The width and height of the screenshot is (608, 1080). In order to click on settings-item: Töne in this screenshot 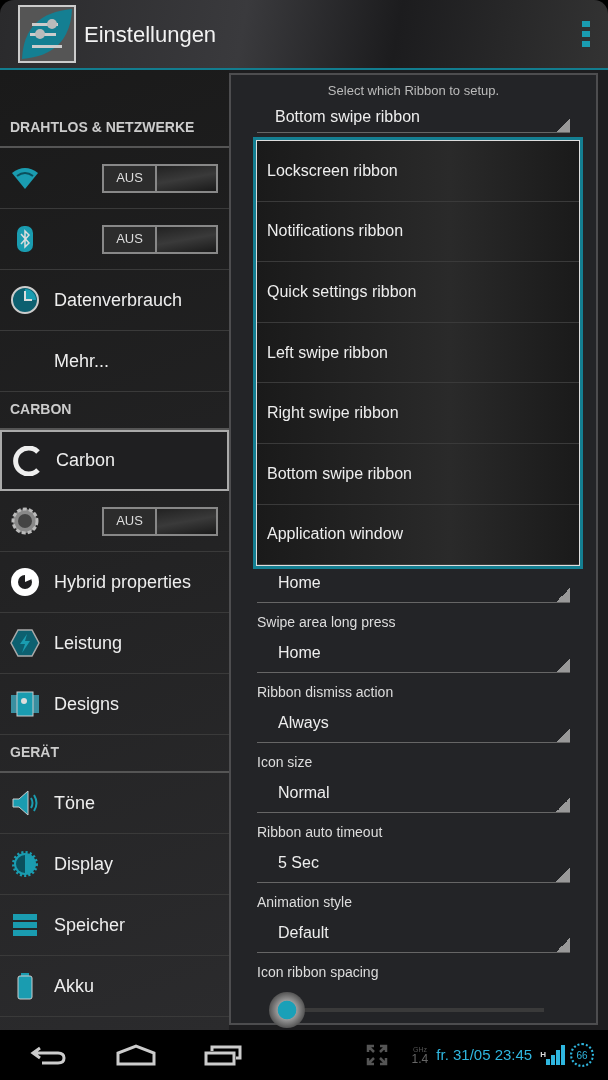, I will do `click(114, 803)`.